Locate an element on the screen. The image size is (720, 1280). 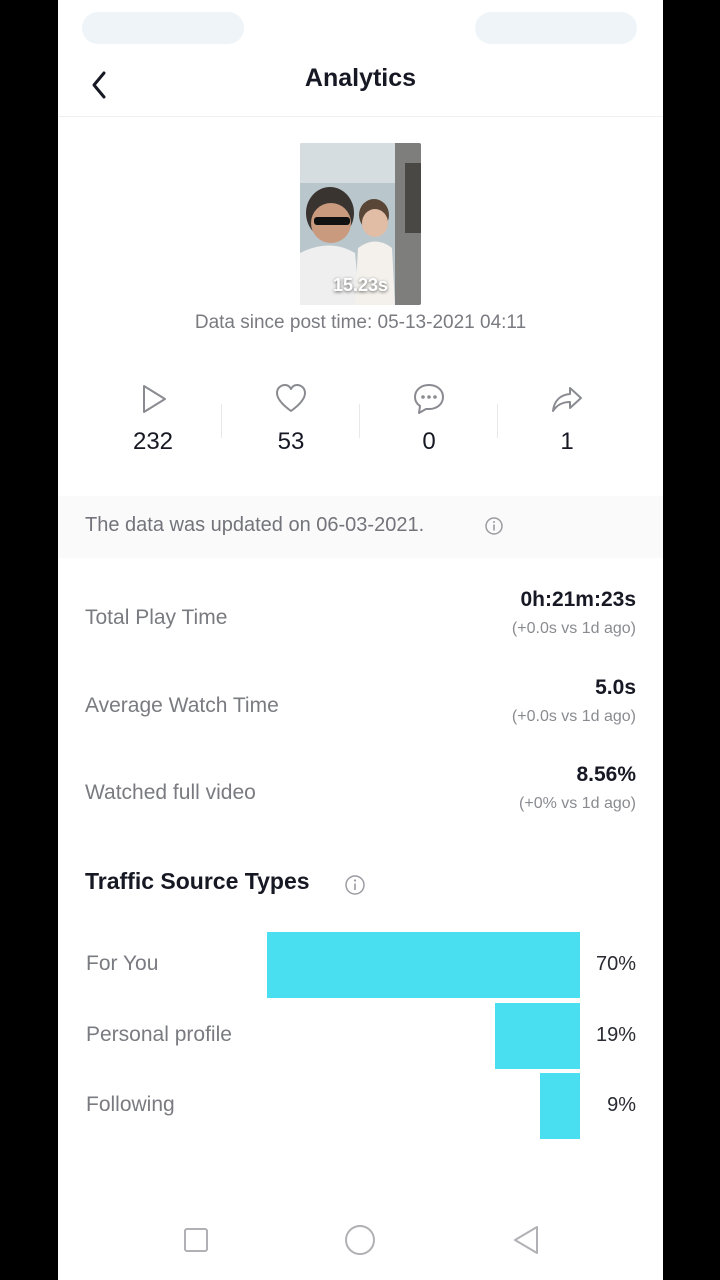
stat-views: 232 is located at coordinates (153, 421).